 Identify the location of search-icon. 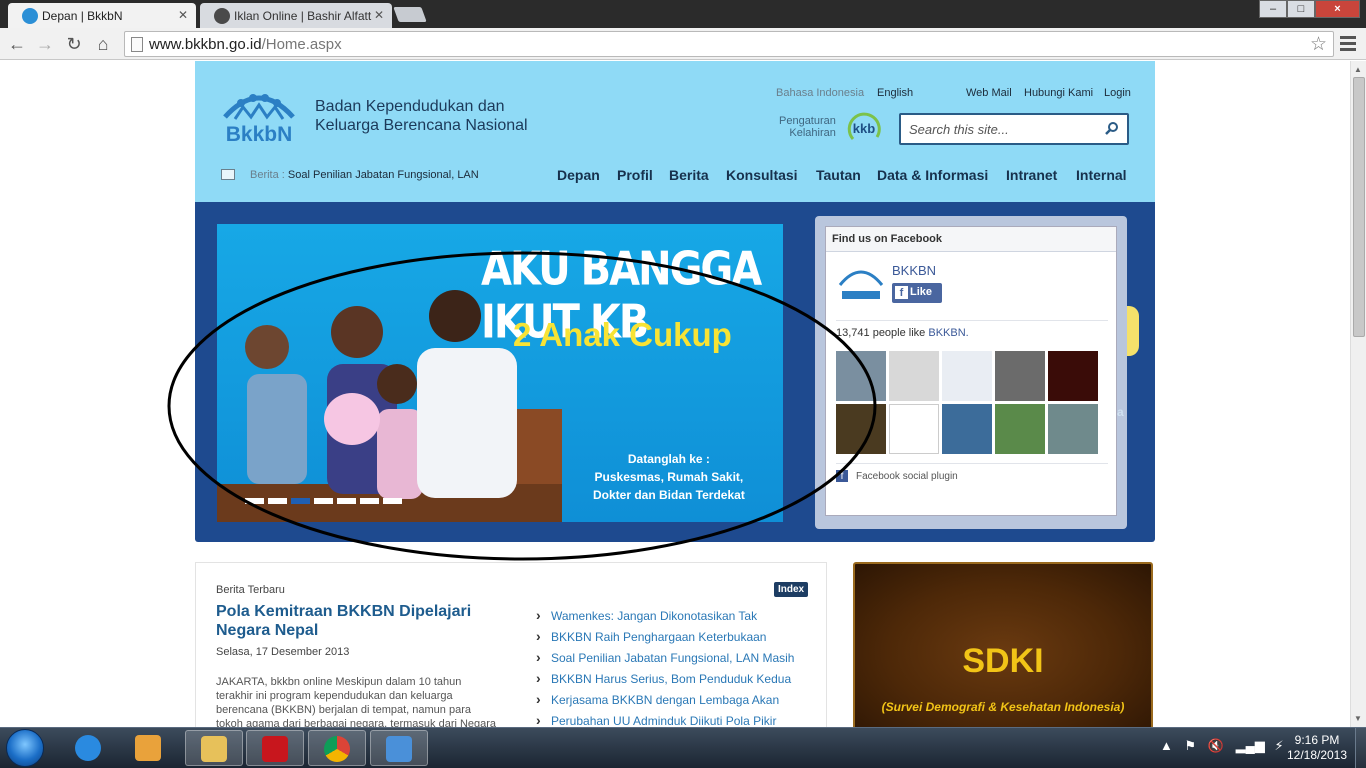
(1112, 128).